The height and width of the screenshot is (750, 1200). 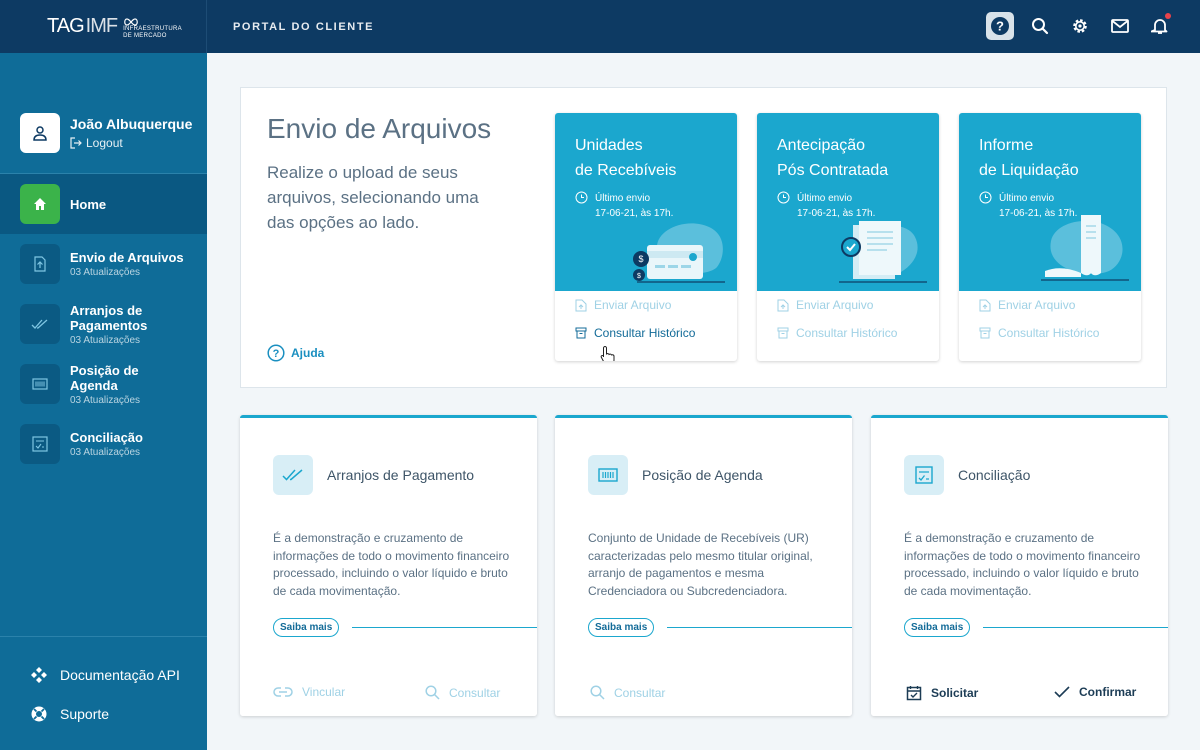 I want to click on user-icon, so click(x=40, y=133).